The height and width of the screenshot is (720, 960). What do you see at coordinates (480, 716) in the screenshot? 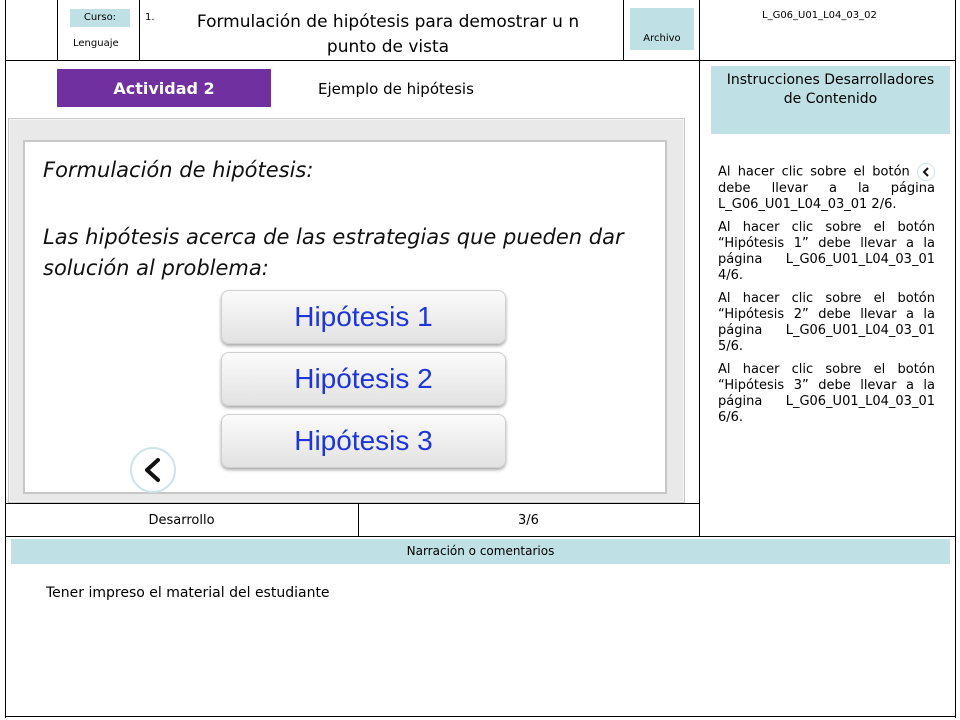
I see `frame-bottom` at bounding box center [480, 716].